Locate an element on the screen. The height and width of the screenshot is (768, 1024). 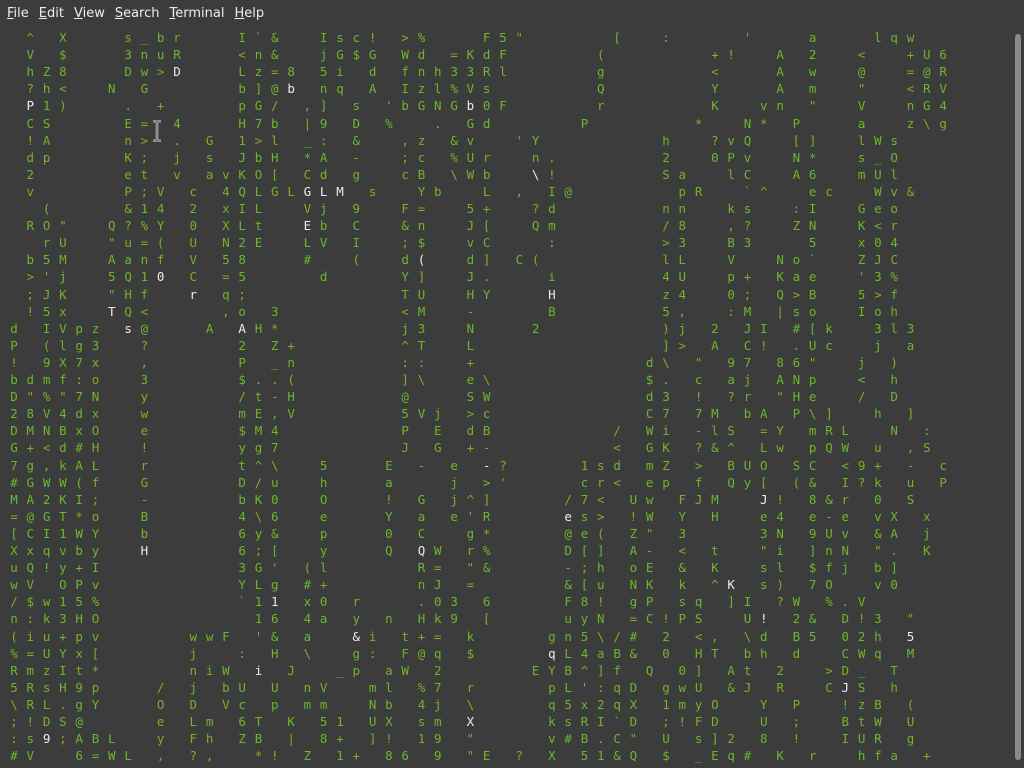
menu-help: Help is located at coordinates (249, 14).